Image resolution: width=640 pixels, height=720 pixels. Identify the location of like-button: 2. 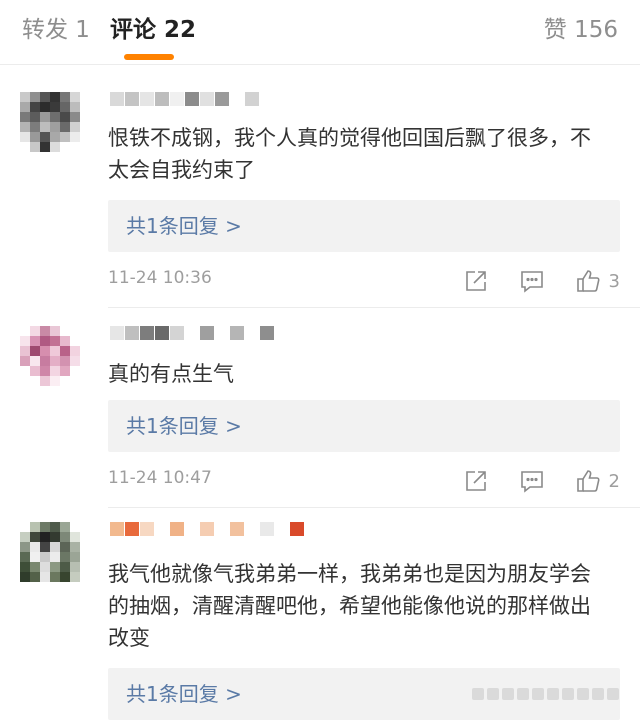
(597, 481).